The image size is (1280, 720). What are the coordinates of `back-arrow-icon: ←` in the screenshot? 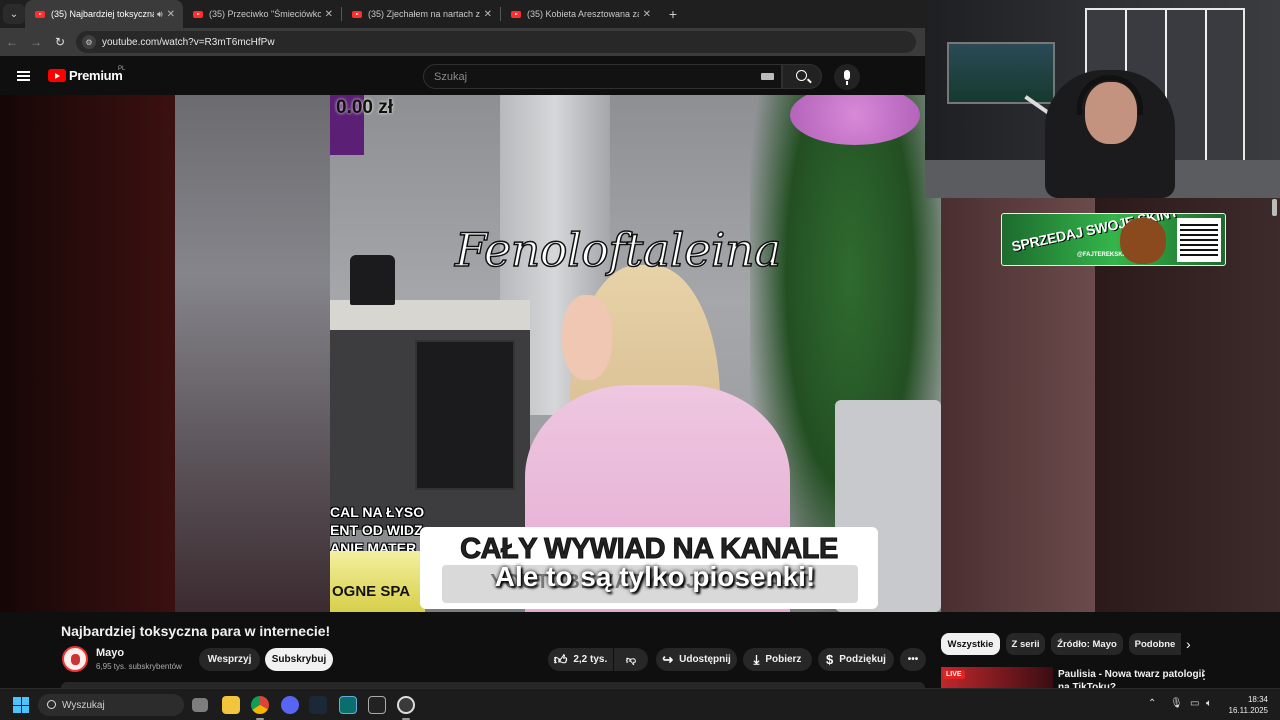 It's located at (12, 42).